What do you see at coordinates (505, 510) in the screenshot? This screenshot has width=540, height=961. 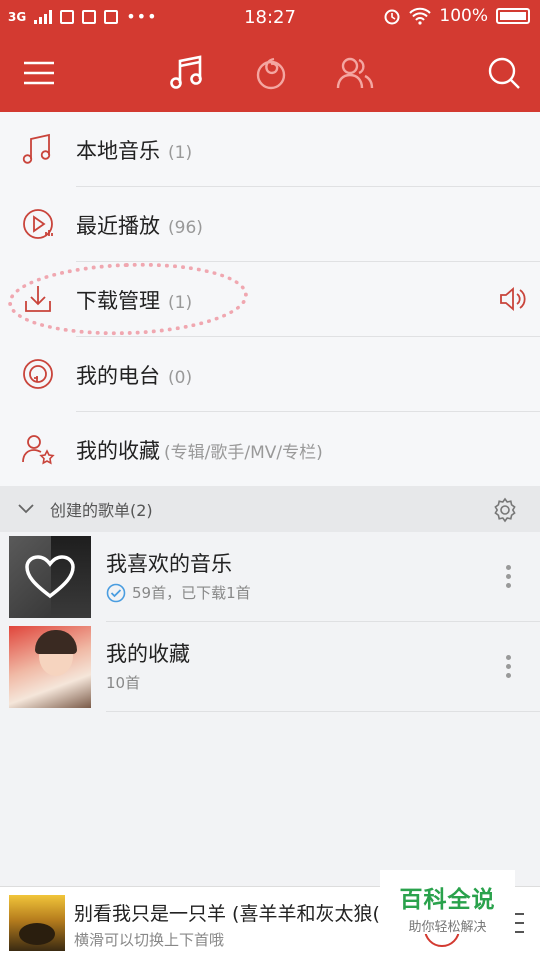 I see `gear-icon` at bounding box center [505, 510].